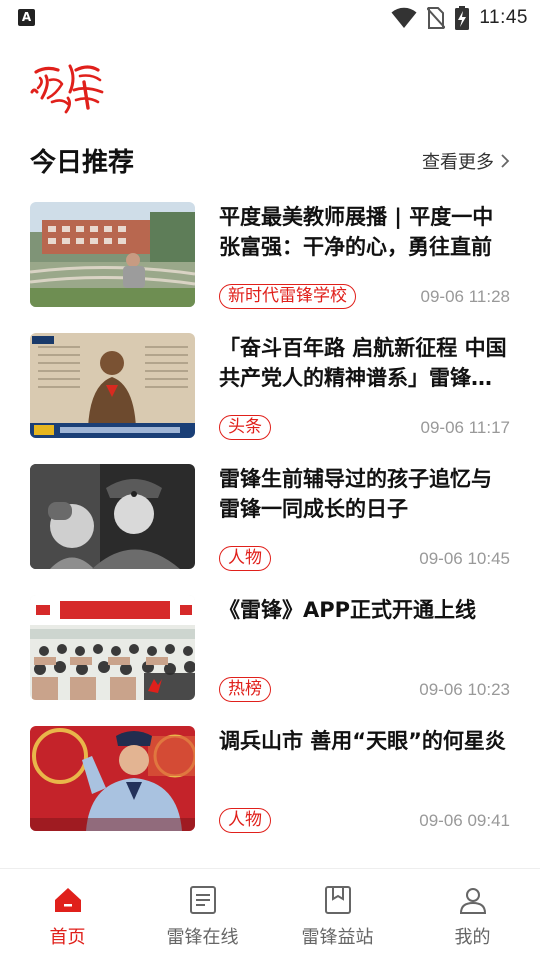 Image resolution: width=540 pixels, height=960 pixels. What do you see at coordinates (465, 427) in the screenshot?
I see `news-time: 09-06 11:17` at bounding box center [465, 427].